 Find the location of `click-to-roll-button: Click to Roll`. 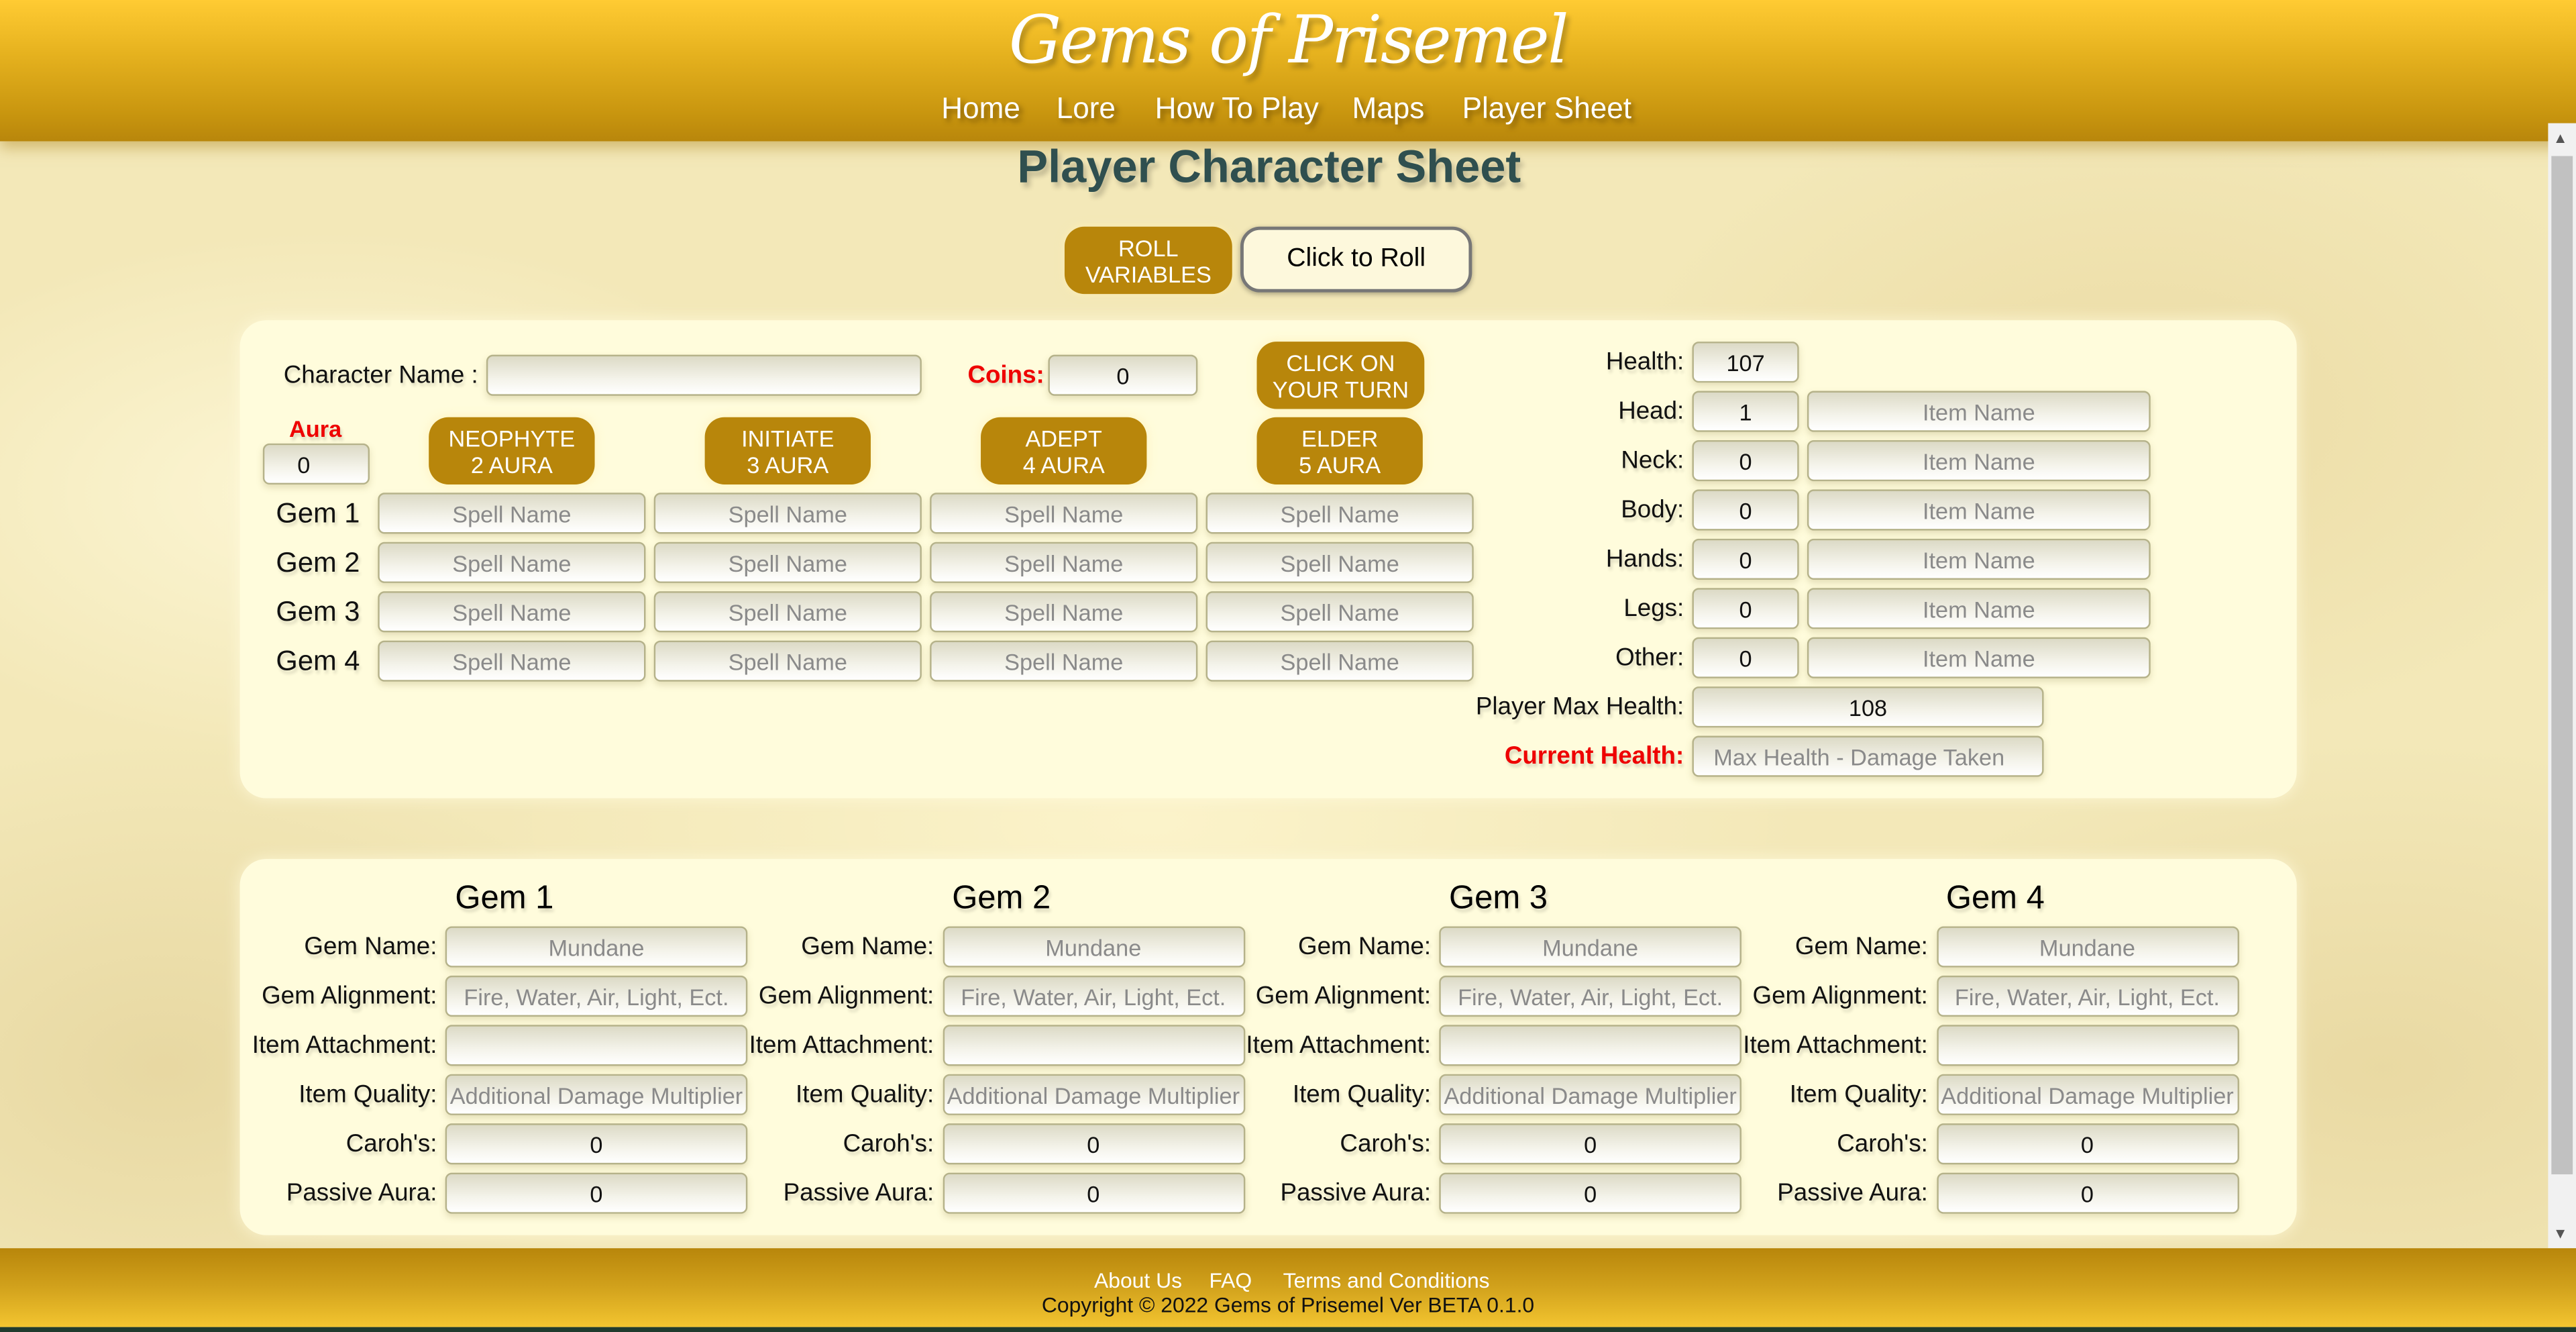

click-to-roll-button: Click to Roll is located at coordinates (1356, 259).